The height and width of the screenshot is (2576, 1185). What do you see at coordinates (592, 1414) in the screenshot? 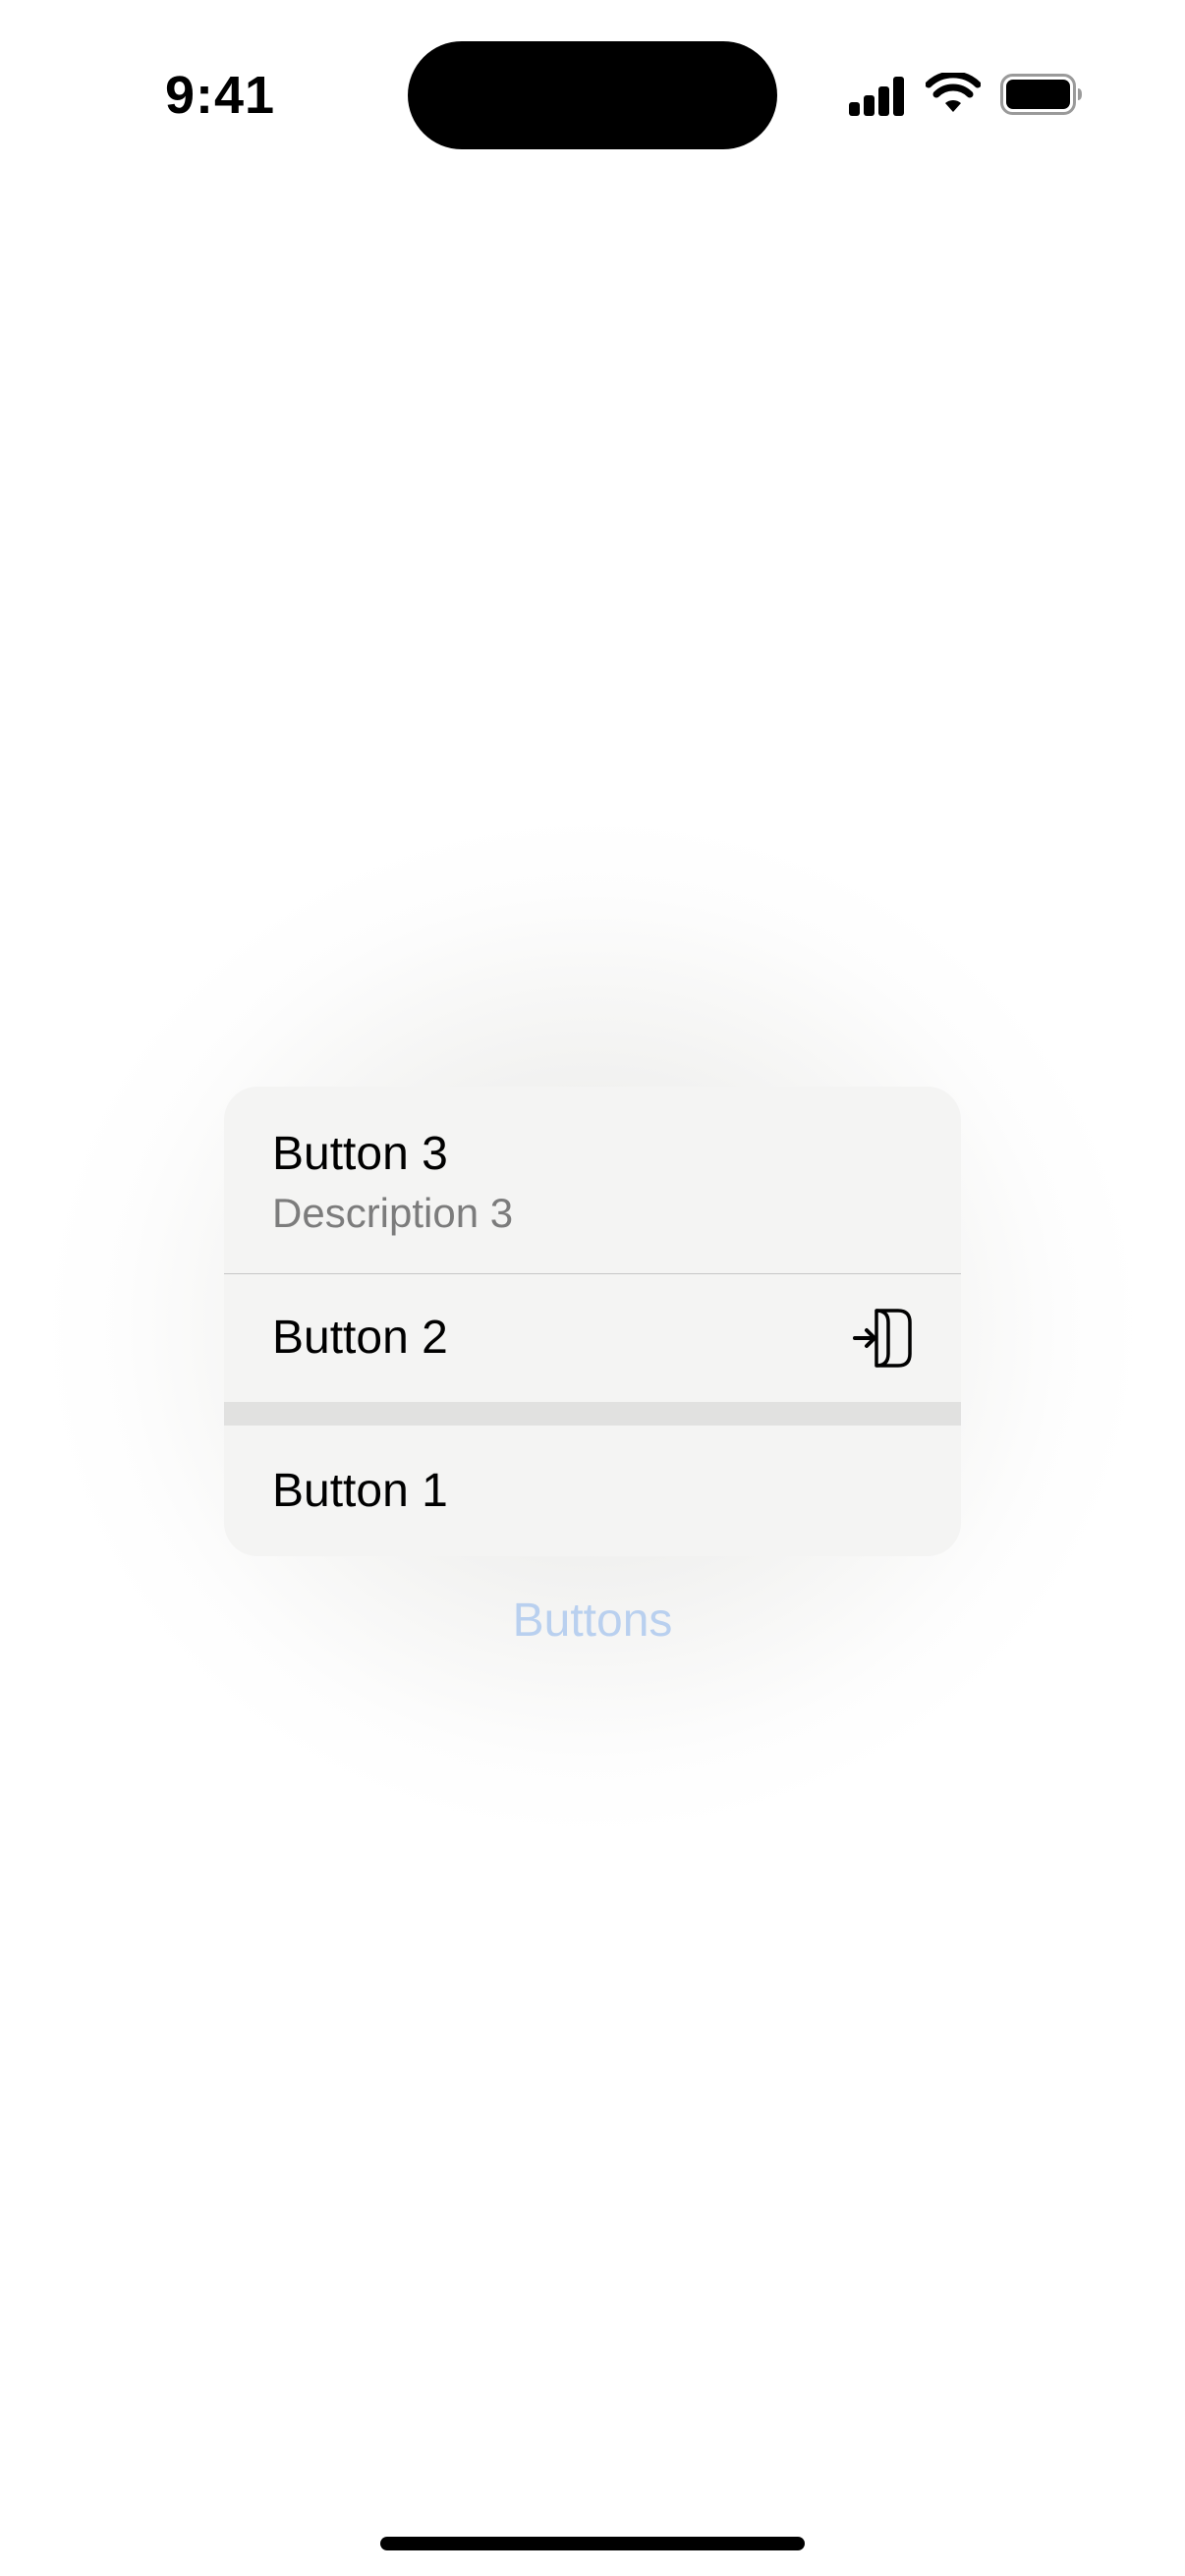
I see `menu-group-separator` at bounding box center [592, 1414].